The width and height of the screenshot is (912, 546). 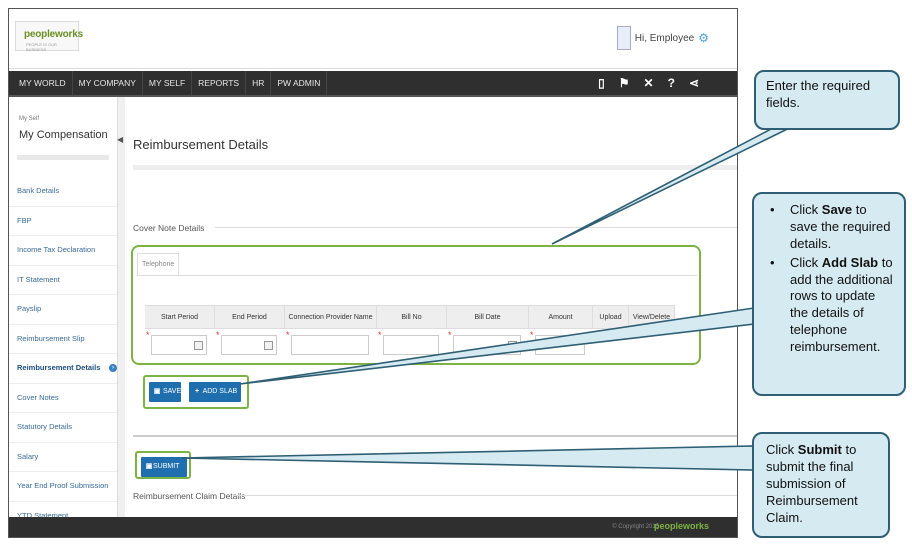 I want to click on column-header: Connection Provider Name, so click(x=331, y=317).